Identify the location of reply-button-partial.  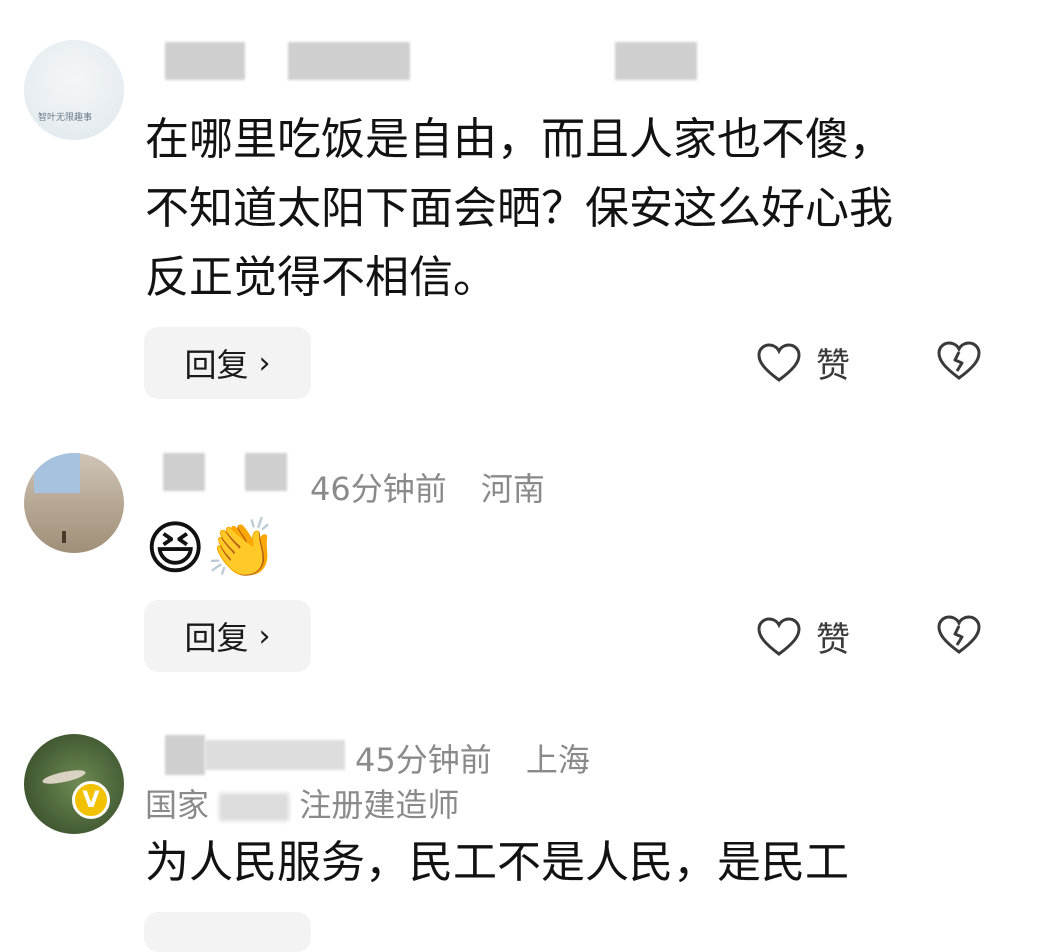
(227, 932).